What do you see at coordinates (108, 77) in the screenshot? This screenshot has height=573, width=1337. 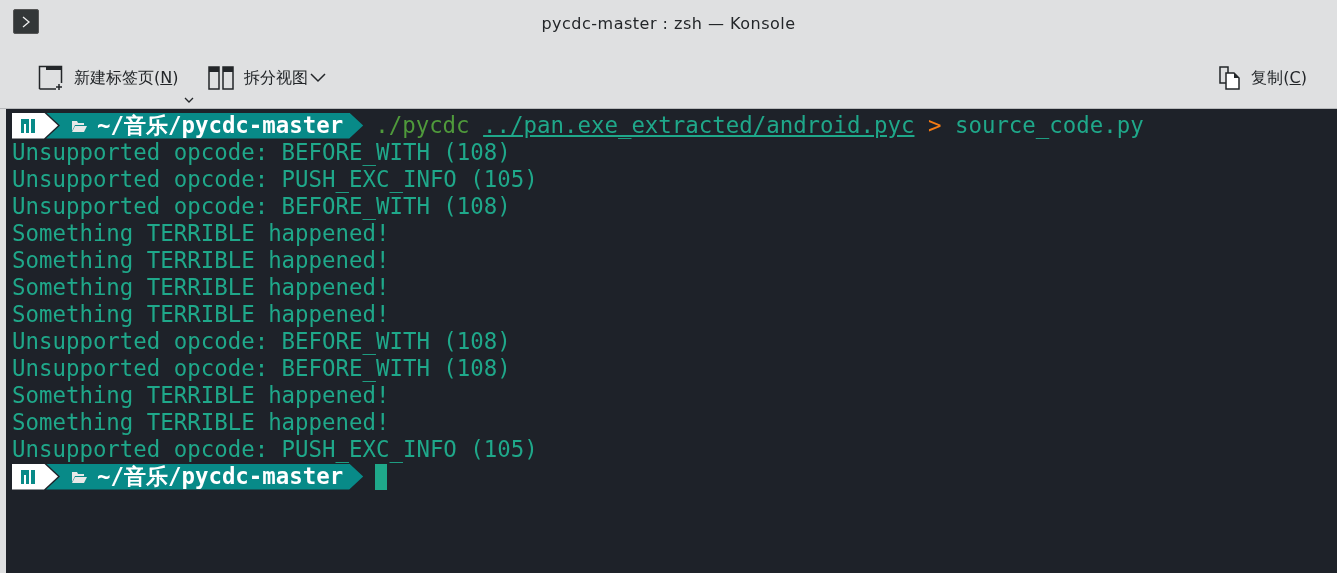 I see `new-tab-button: 新建标签页(N)` at bounding box center [108, 77].